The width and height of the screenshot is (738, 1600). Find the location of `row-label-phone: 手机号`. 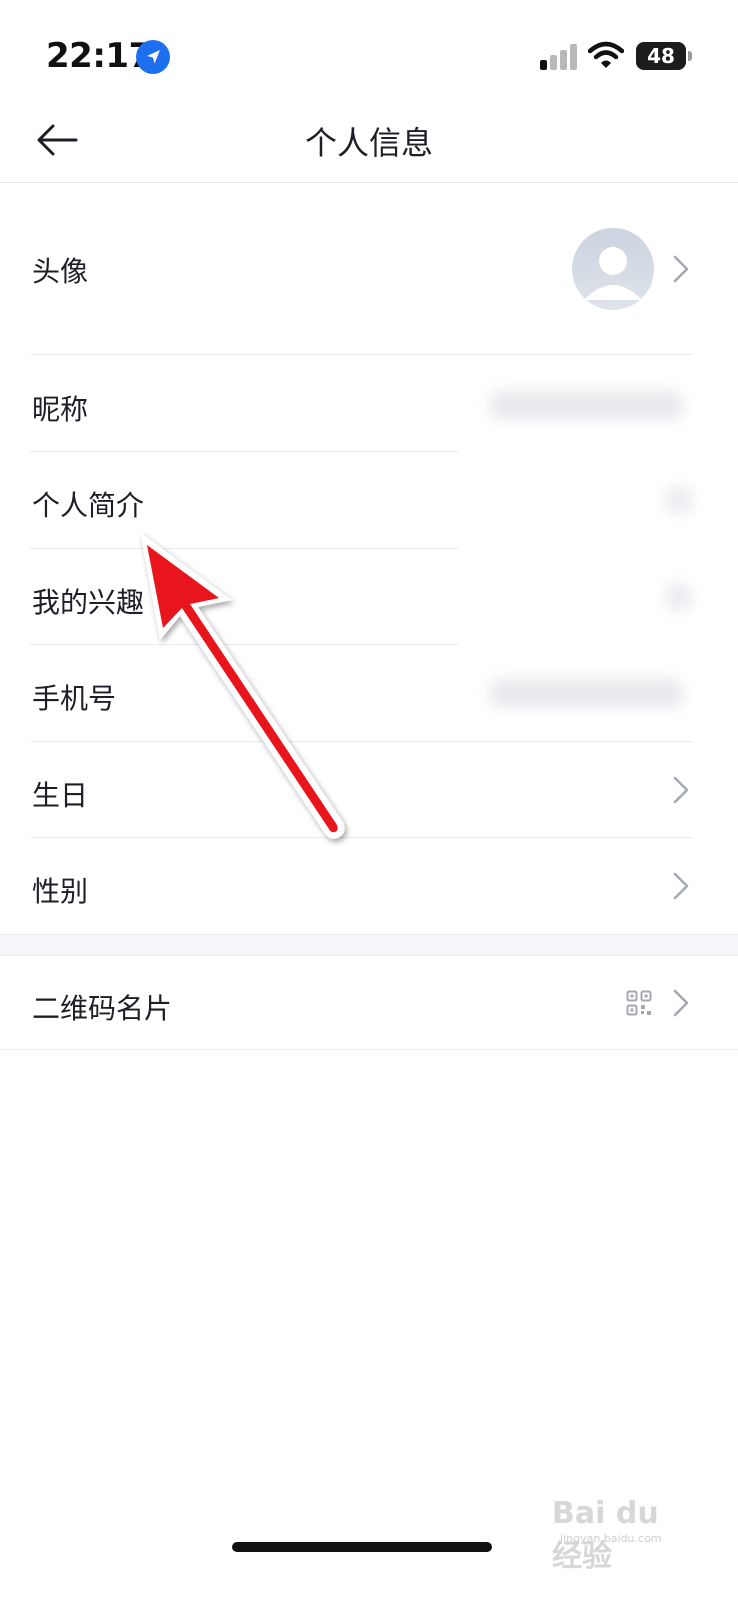

row-label-phone: 手机号 is located at coordinates (74, 698).